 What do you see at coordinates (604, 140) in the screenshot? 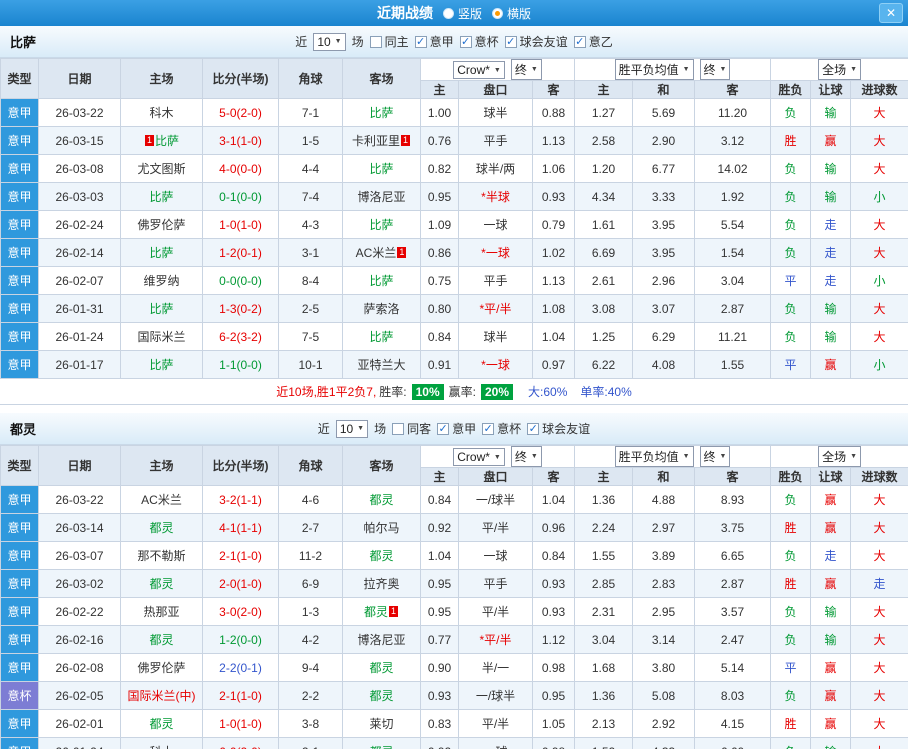
I see `avg-home-odds: 2.58` at bounding box center [604, 140].